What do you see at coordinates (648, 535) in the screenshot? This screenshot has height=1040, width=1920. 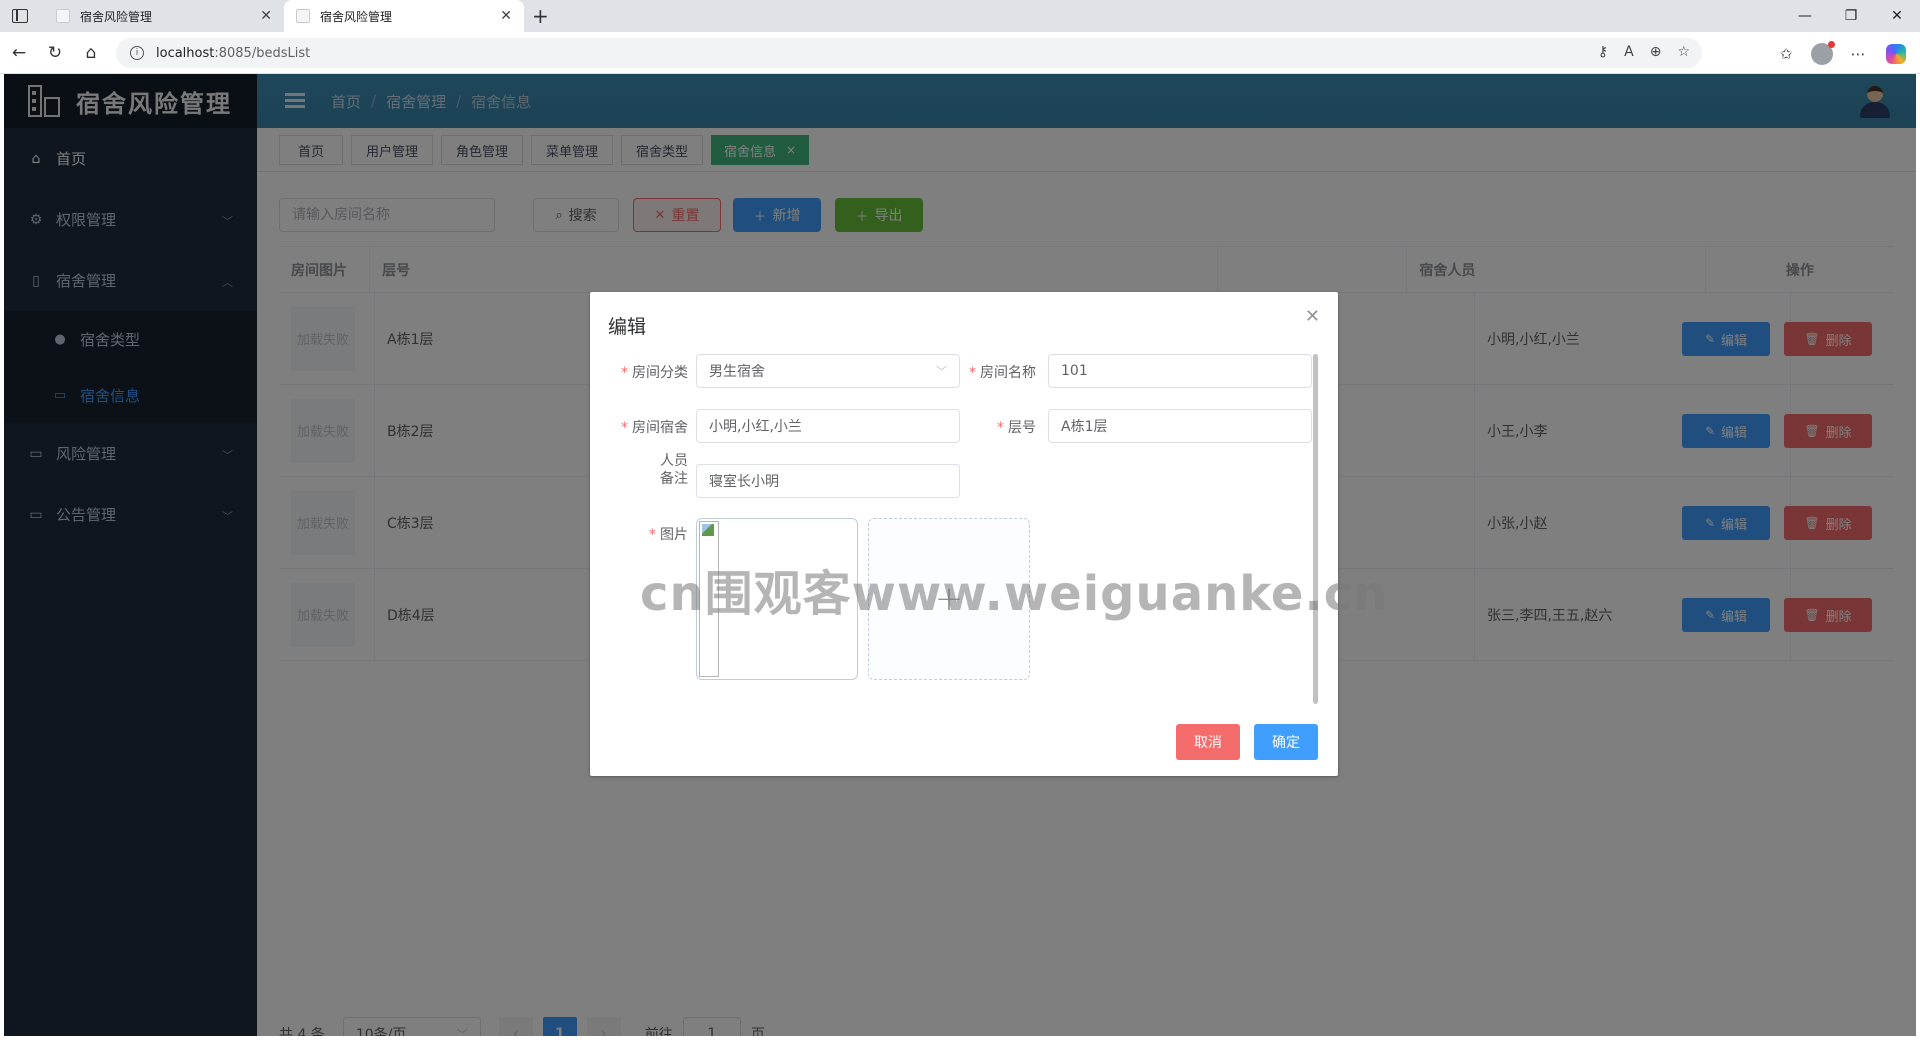 I see `image-label: * 图片` at bounding box center [648, 535].